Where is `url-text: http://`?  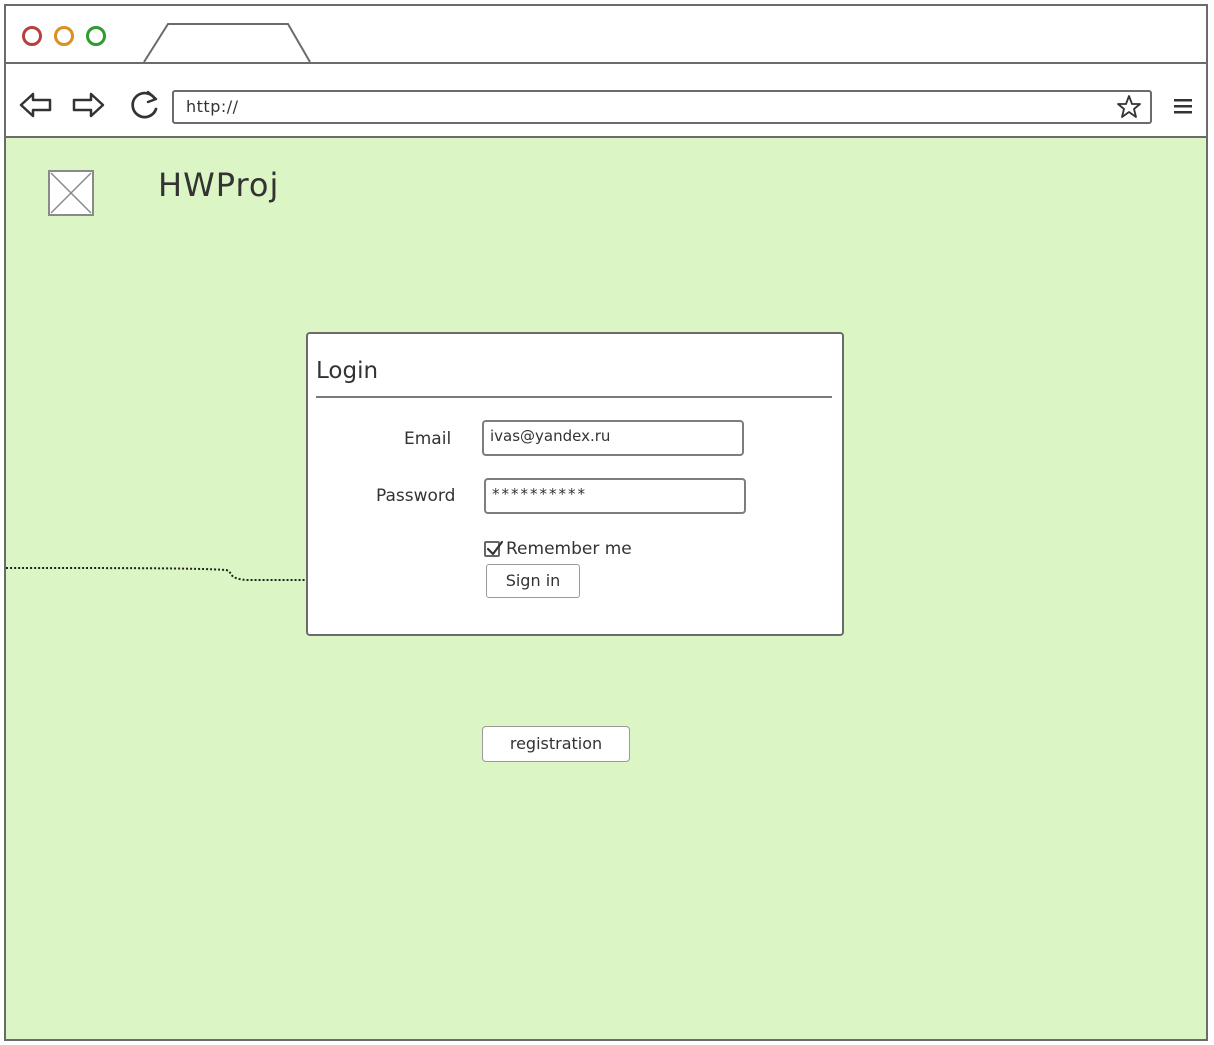
url-text: http:// is located at coordinates (212, 106).